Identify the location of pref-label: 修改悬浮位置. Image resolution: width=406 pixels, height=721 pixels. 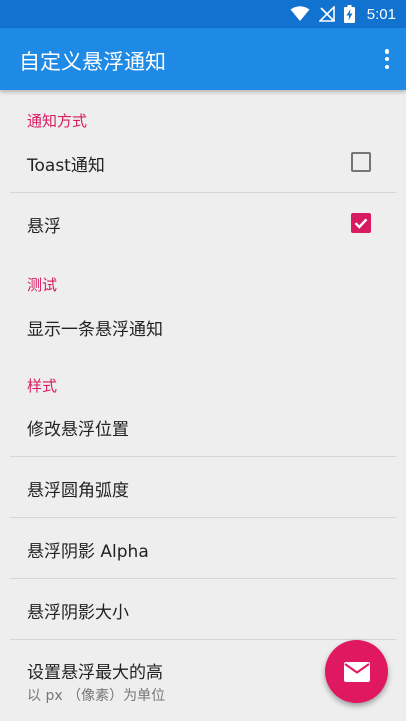
(78, 430).